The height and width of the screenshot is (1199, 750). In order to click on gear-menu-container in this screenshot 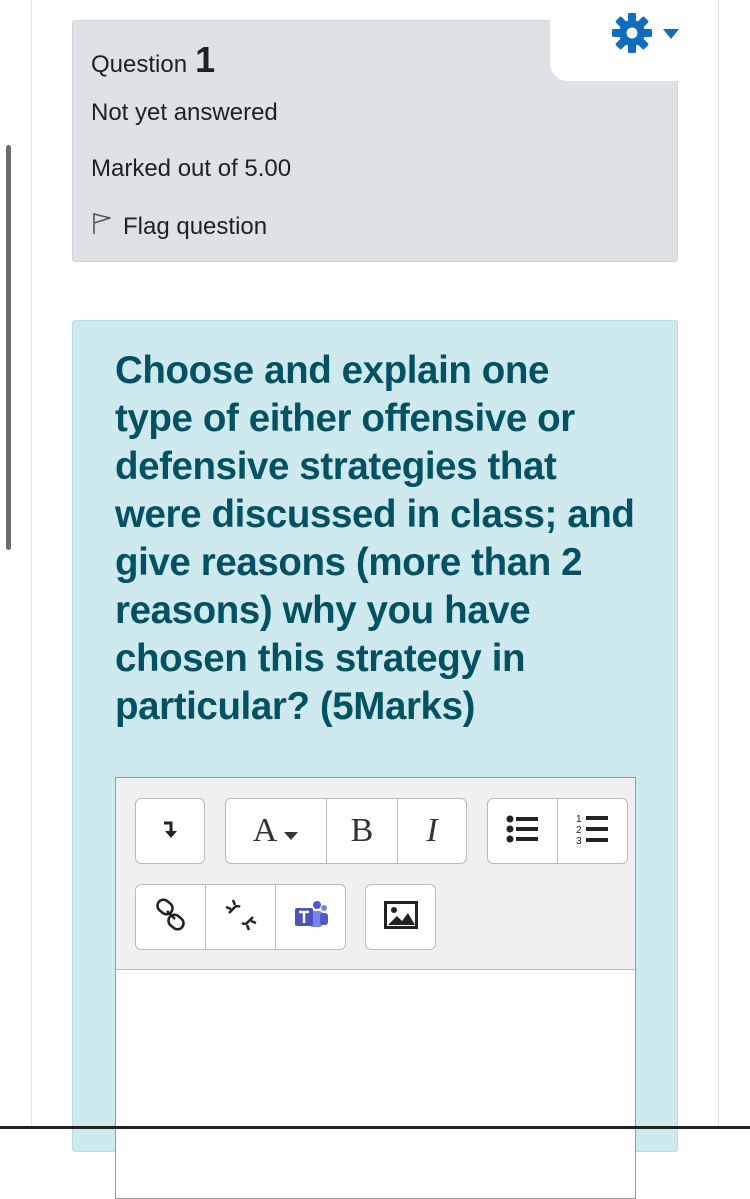, I will do `click(634, 40)`.